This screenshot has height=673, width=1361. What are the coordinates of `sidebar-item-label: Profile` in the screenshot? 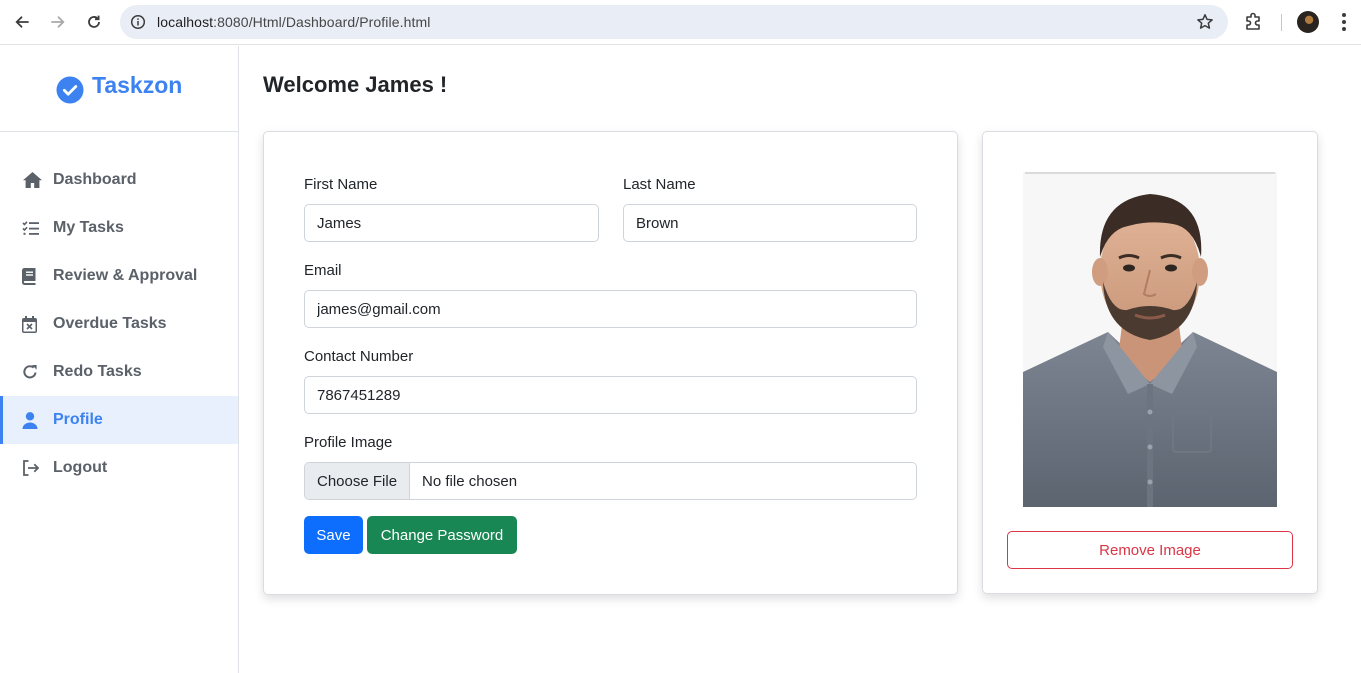 It's located at (78, 419).